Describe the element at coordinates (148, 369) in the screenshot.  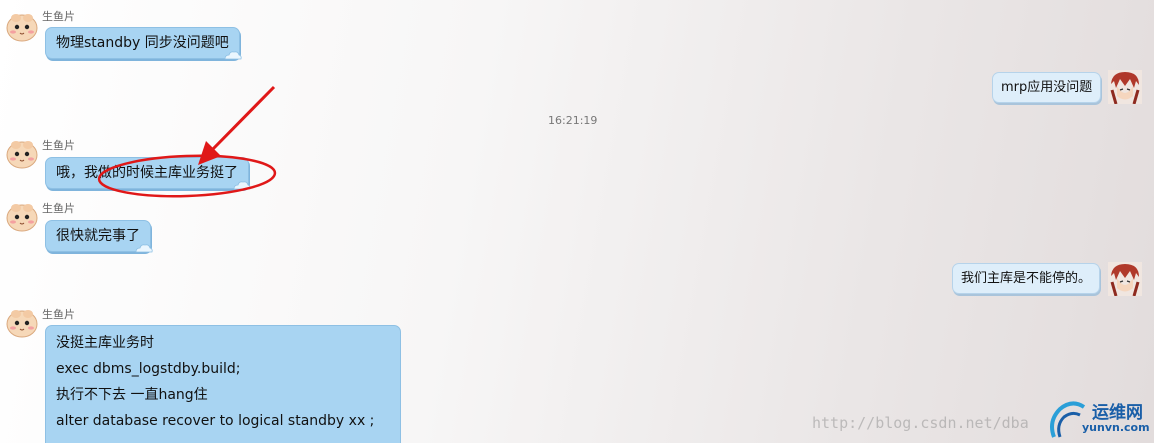
I see `message-line: exec dbms_logstdby.build;` at that location.